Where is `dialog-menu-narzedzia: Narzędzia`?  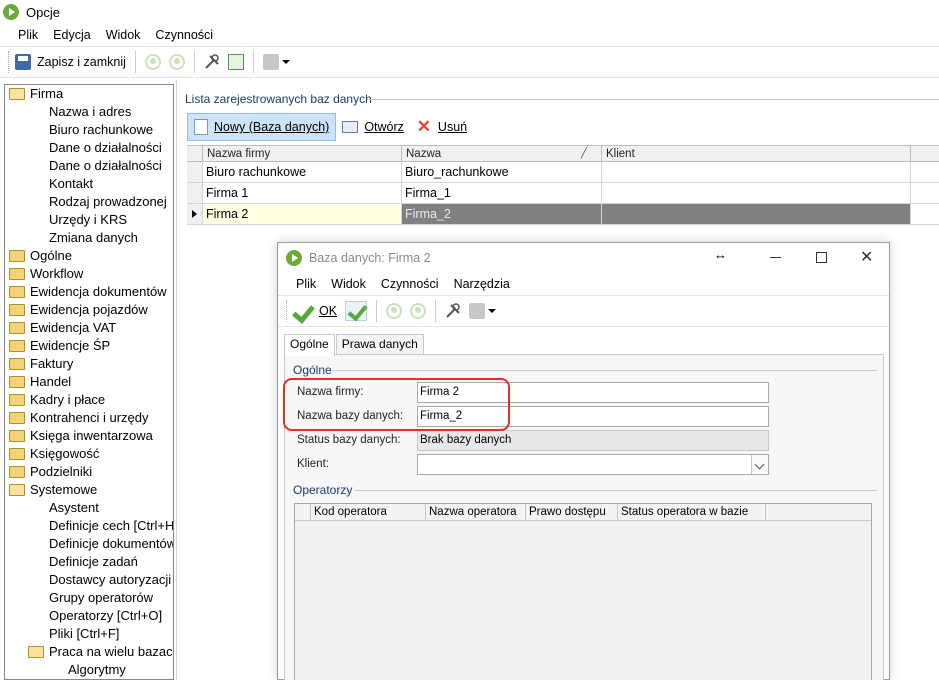
dialog-menu-narzedzia: Narzędzia is located at coordinates (482, 284).